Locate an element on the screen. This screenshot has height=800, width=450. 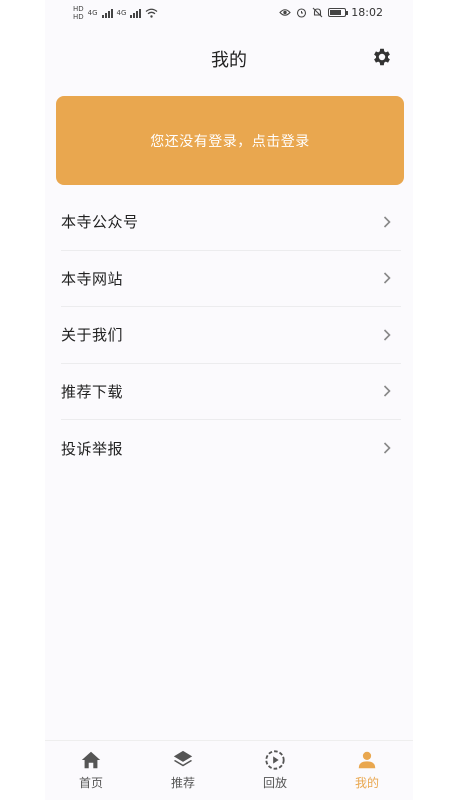
menu-item-label: 本寺公众号 is located at coordinates (100, 222).